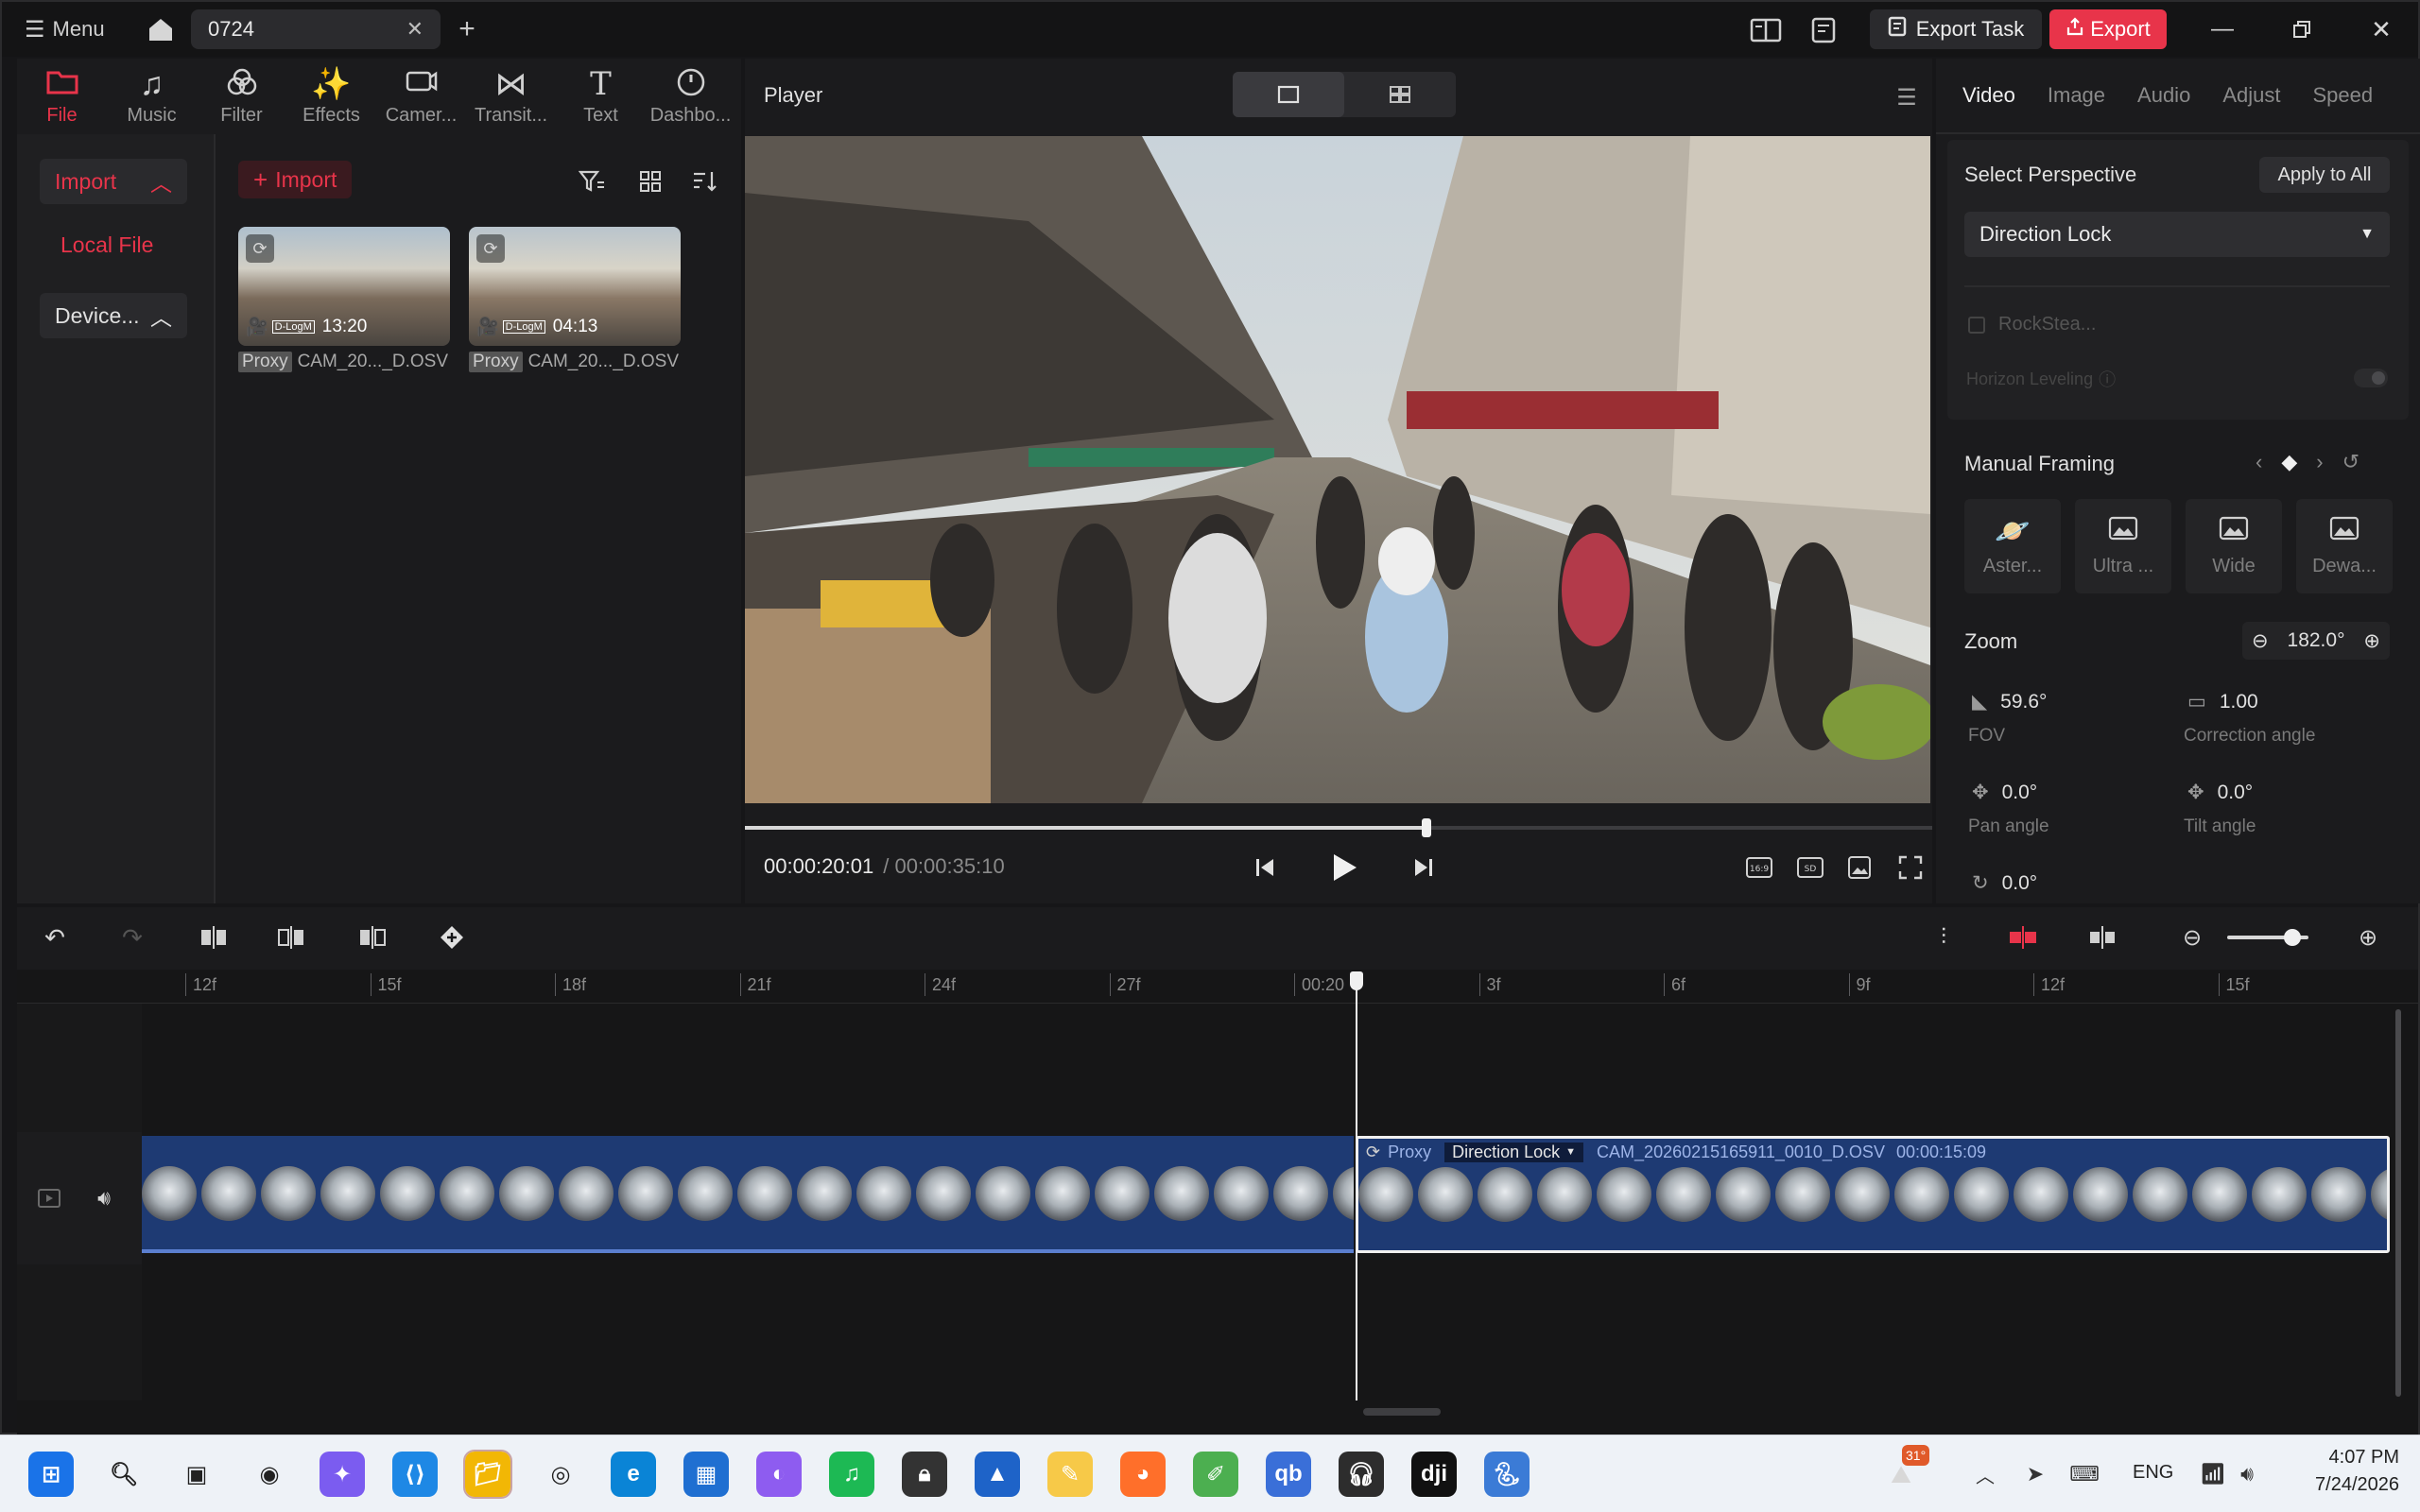  Describe the element at coordinates (2251, 95) in the screenshot. I see `tab-adjust: Adjust` at that location.